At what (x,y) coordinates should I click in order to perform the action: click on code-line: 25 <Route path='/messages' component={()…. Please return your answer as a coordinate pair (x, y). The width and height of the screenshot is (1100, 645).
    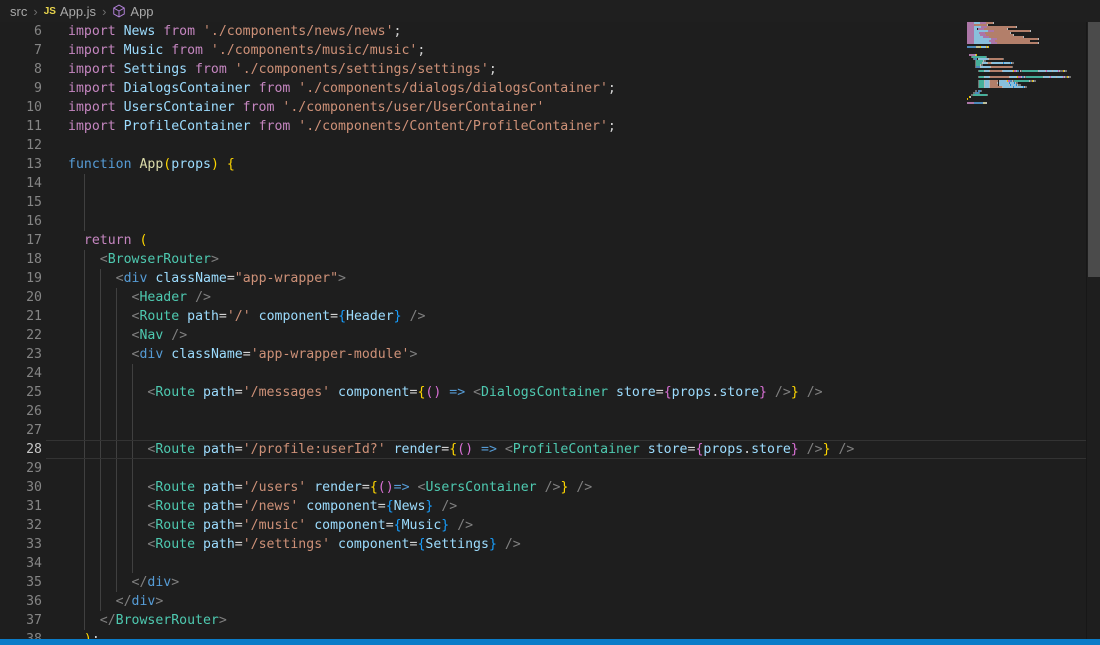
    Looking at the image, I should click on (543, 392).